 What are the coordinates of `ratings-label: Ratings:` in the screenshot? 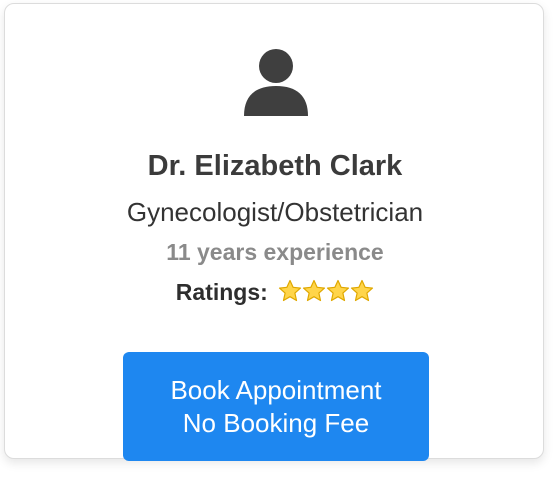 It's located at (221, 292).